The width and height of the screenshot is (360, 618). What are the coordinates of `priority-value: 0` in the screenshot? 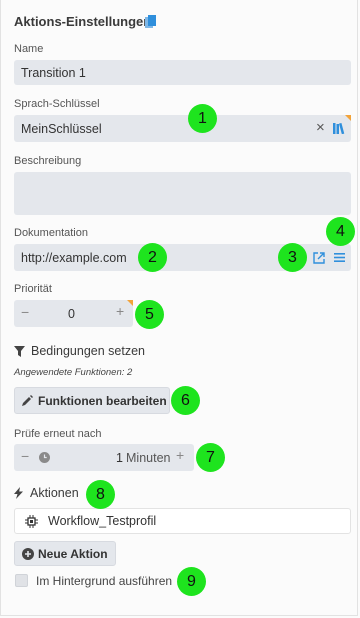 It's located at (71, 314).